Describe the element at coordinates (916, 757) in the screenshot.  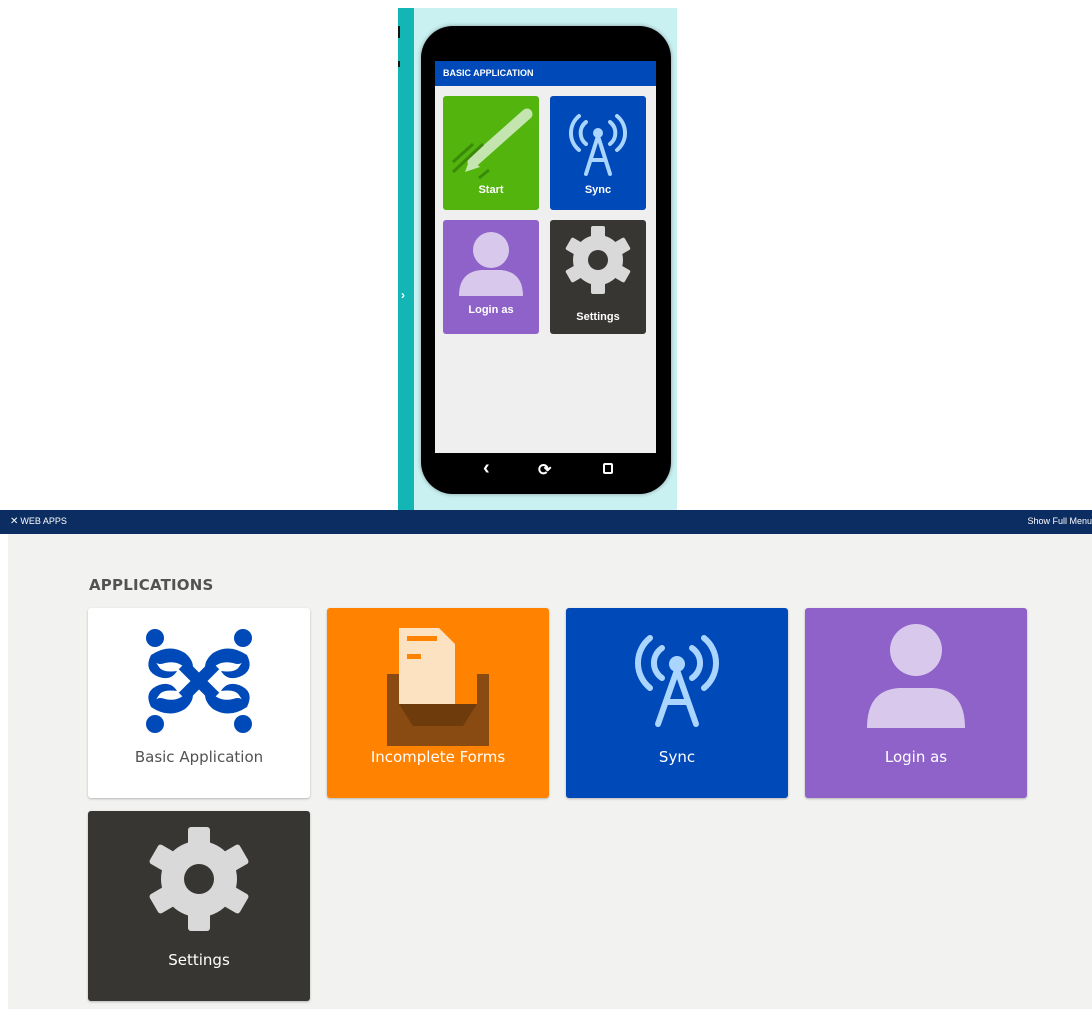
I see `tile-label: Login as` at that location.